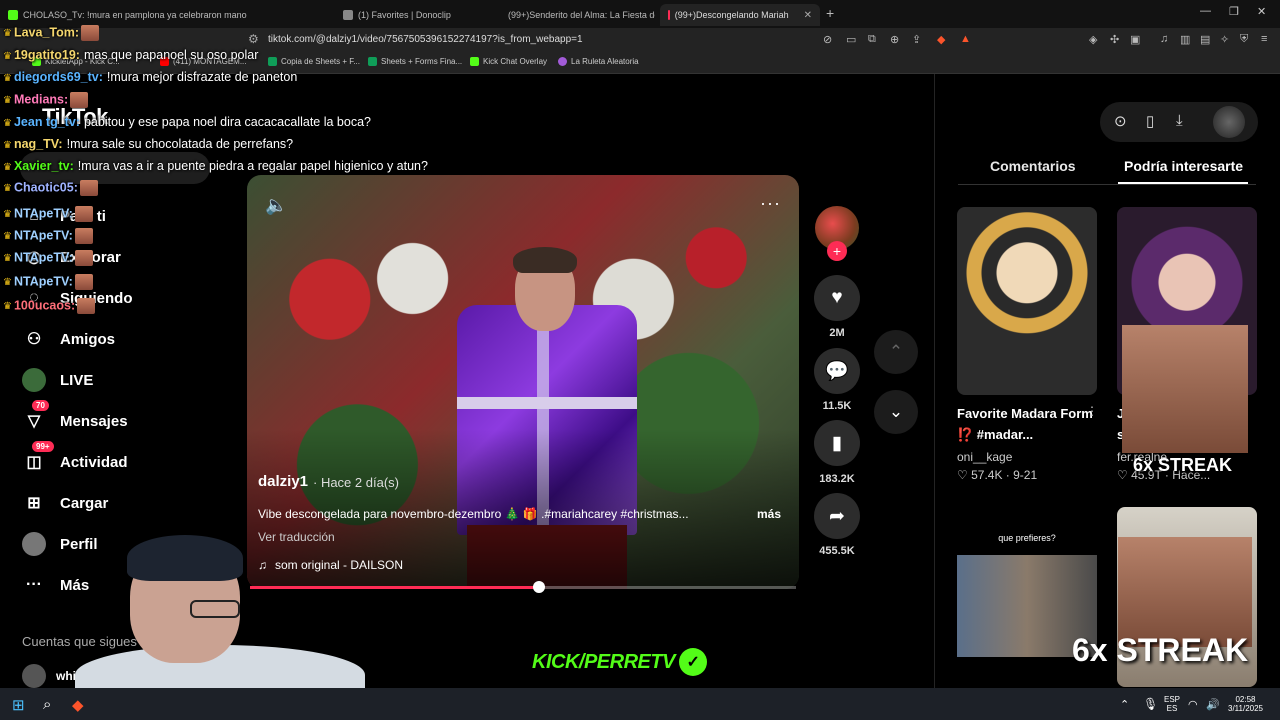 Image resolution: width=1280 pixels, height=720 pixels. Describe the element at coordinates (769, 514) in the screenshot. I see `description-more-button: más` at that location.